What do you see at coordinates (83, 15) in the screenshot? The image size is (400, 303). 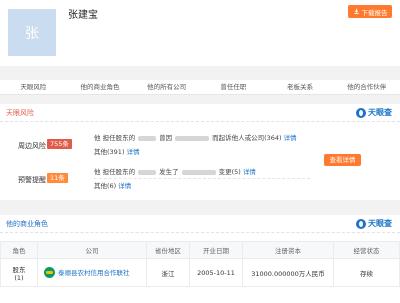 I see `person-name: 张建宝` at bounding box center [83, 15].